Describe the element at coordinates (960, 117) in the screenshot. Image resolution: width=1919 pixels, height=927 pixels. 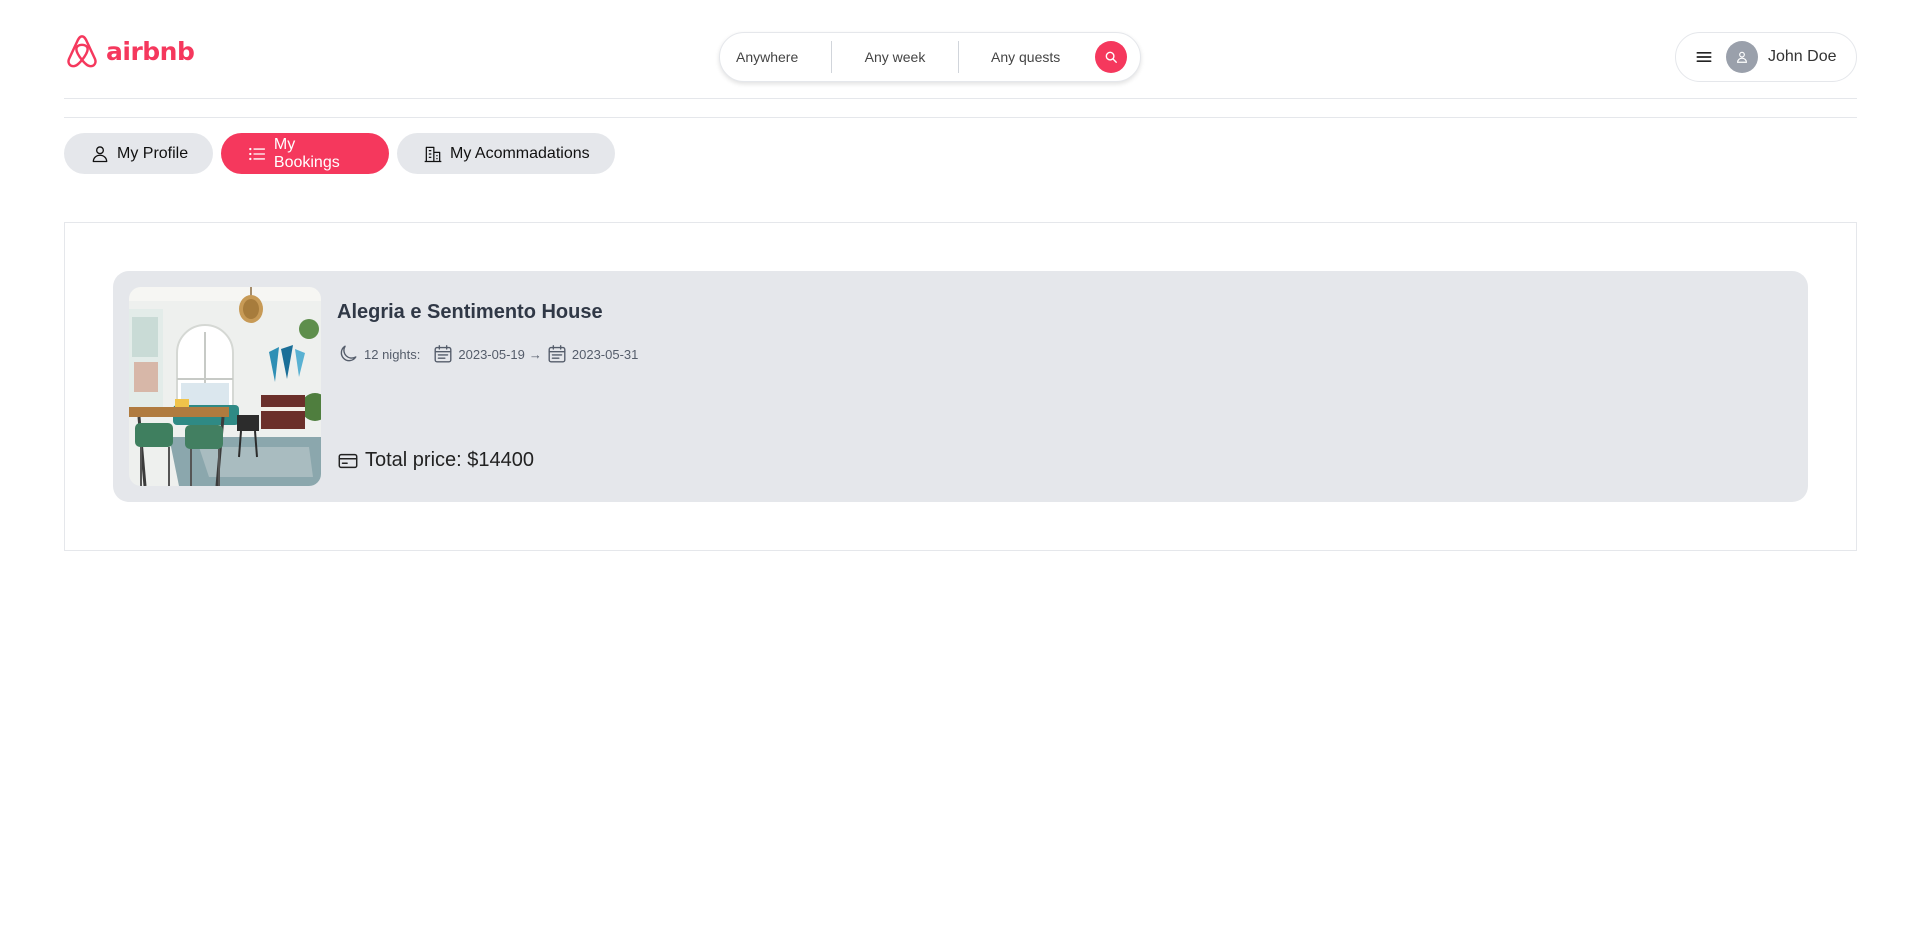
I see `divider` at that location.